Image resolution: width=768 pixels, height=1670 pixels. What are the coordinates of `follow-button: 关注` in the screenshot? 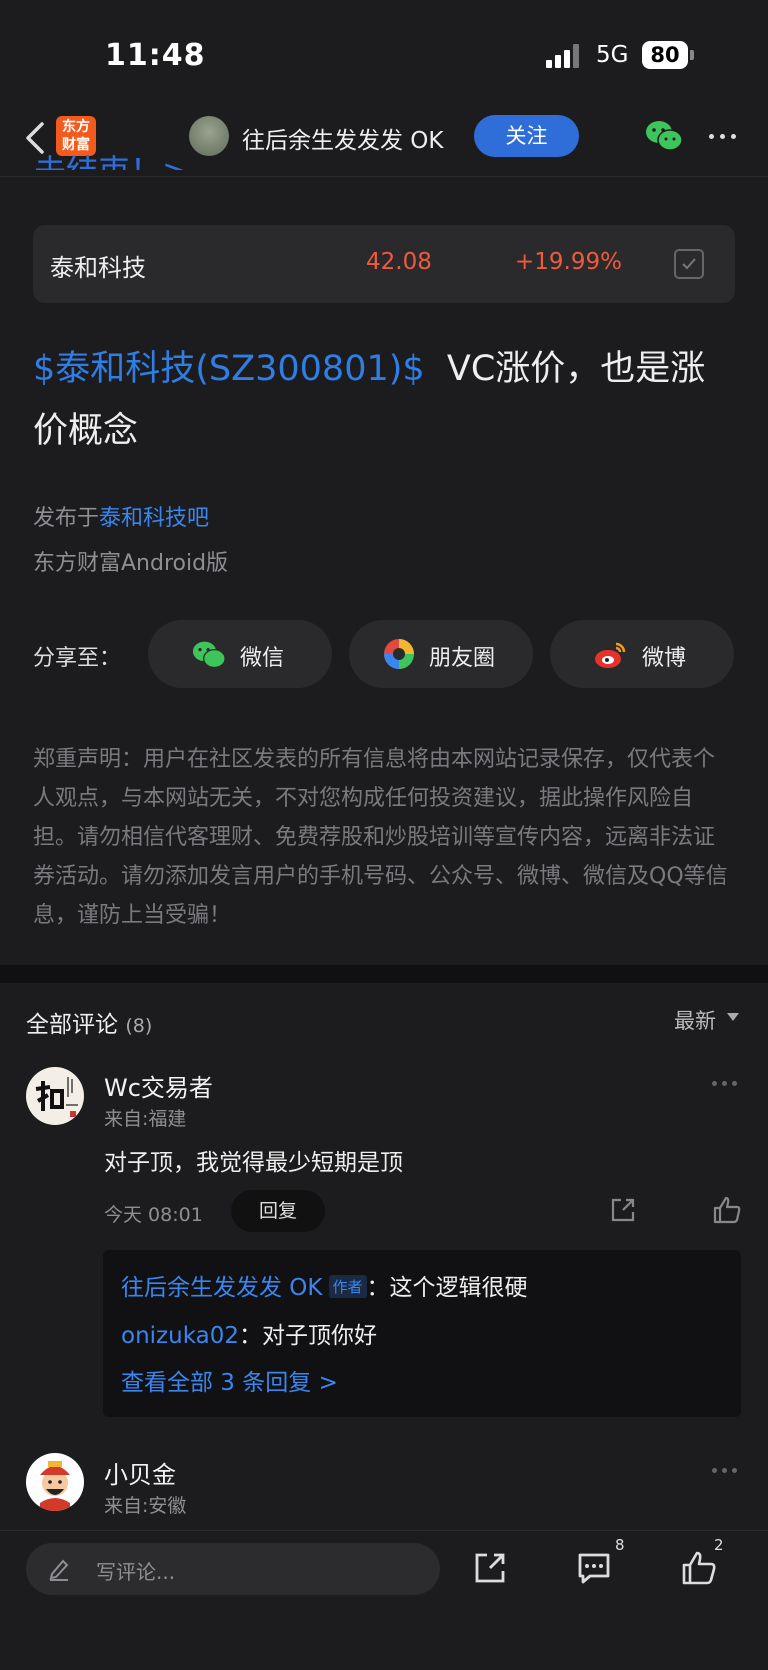 It's located at (526, 136).